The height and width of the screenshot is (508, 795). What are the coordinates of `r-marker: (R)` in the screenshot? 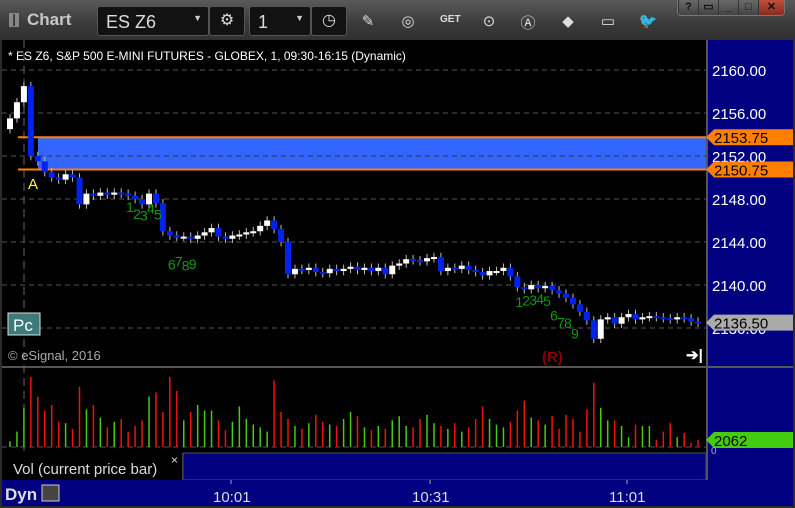 It's located at (552, 357).